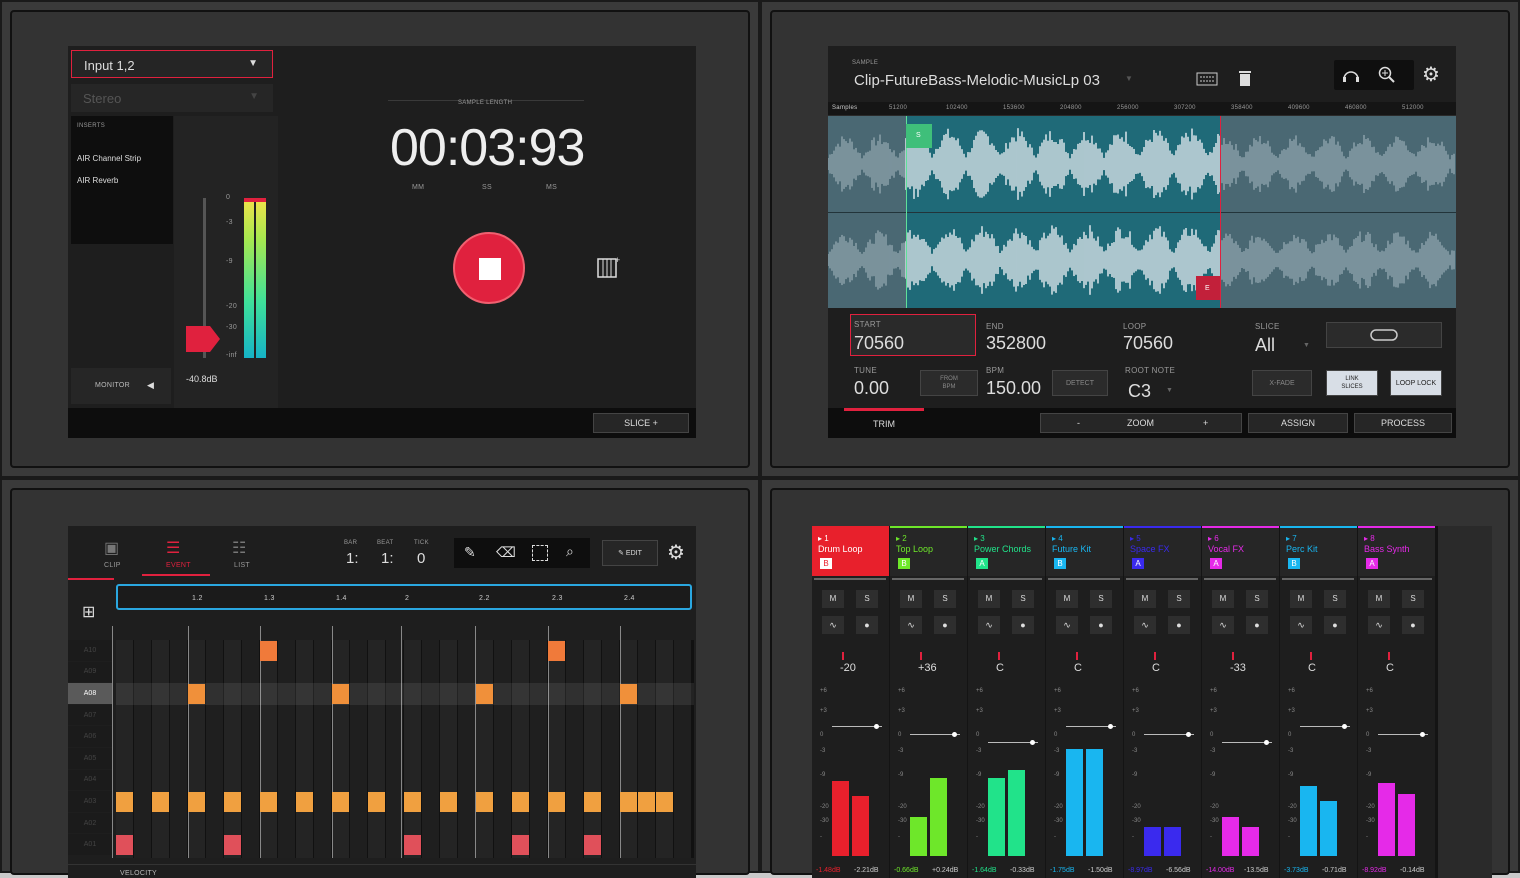 This screenshot has height=878, width=1520. I want to click on keyboard-icon, so click(1207, 79).